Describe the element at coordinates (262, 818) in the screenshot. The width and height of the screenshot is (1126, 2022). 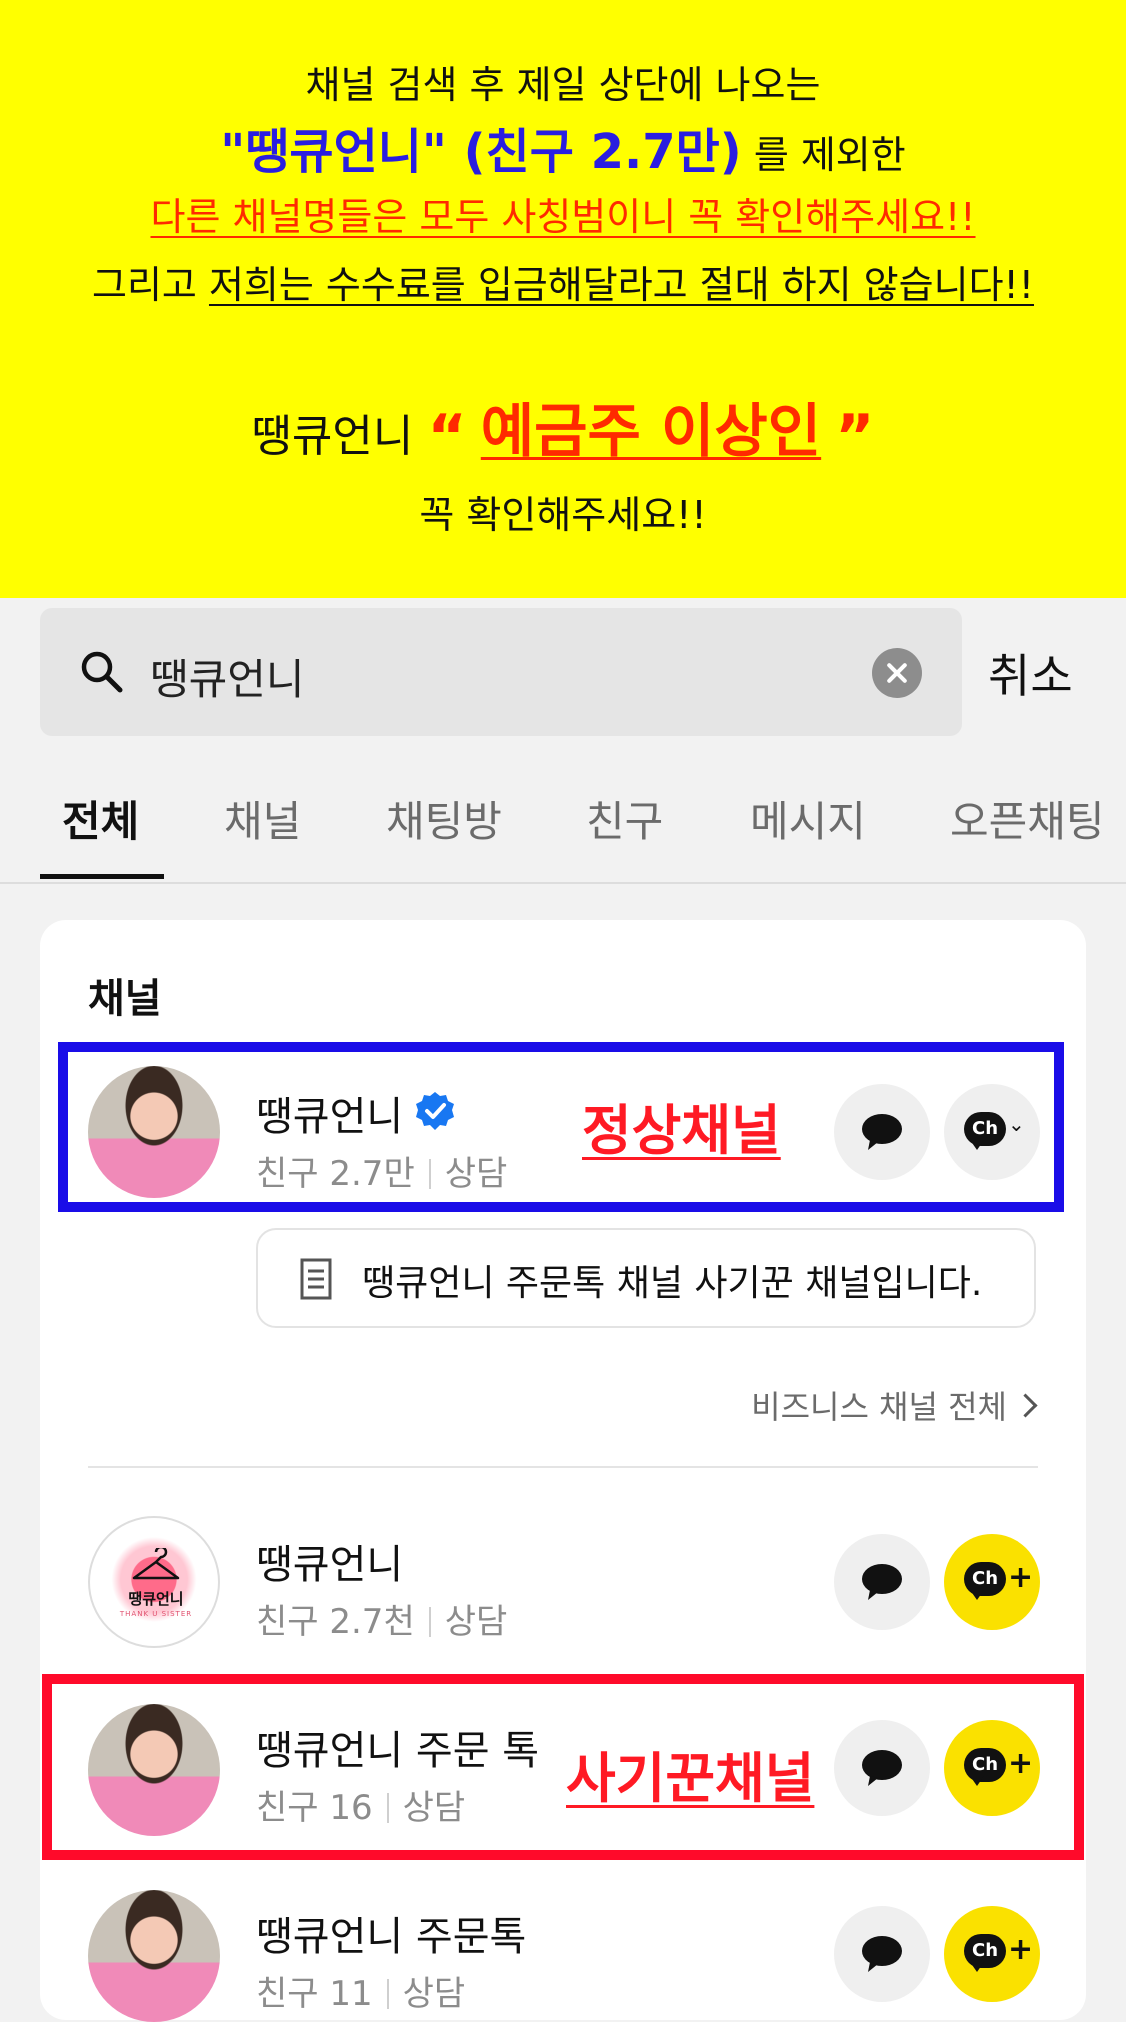
I see `tab-channel: 채널` at that location.